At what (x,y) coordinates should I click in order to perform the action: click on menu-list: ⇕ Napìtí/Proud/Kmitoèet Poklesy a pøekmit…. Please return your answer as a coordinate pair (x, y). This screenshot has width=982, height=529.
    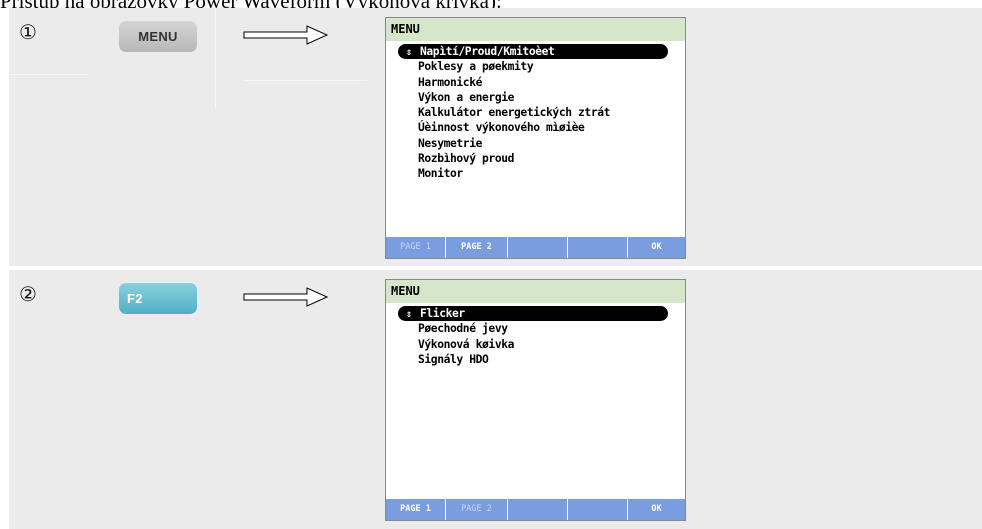
    Looking at the image, I should click on (540, 113).